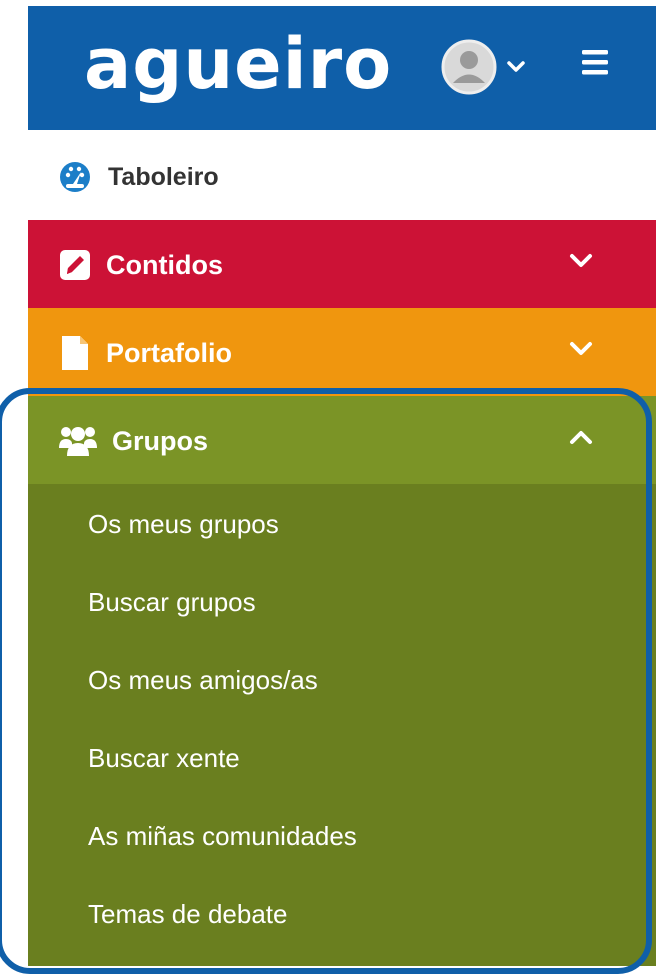 The width and height of the screenshot is (656, 976). I want to click on sidebar-item-grupos: Grupos, so click(342, 440).